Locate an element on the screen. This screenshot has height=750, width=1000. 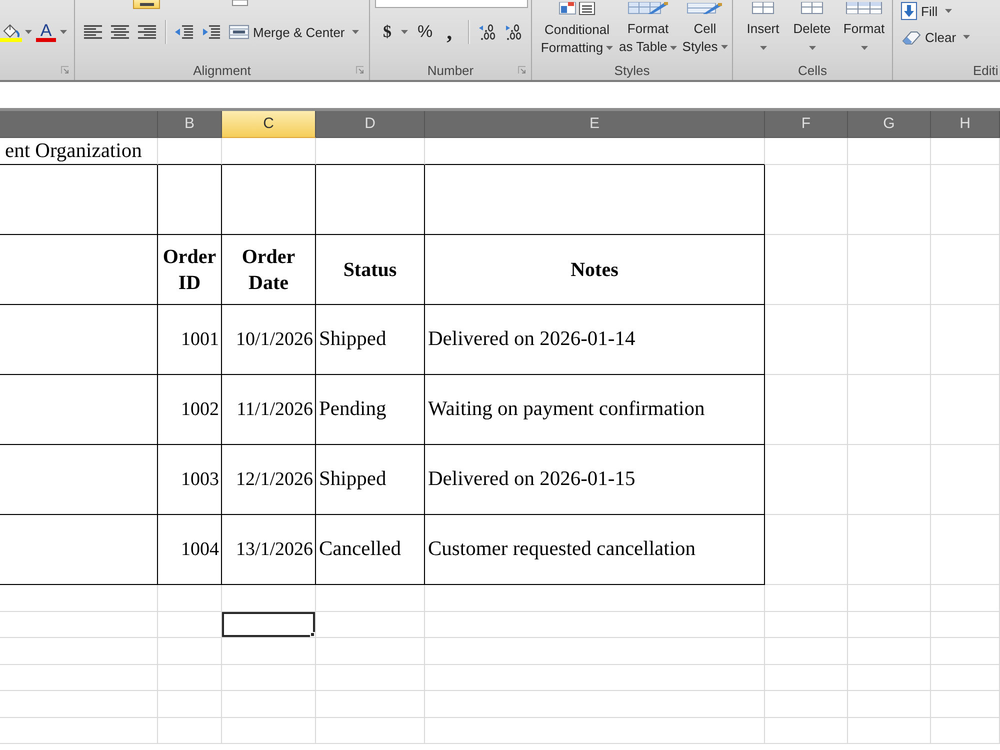
cell-brush-icon is located at coordinates (705, 8).